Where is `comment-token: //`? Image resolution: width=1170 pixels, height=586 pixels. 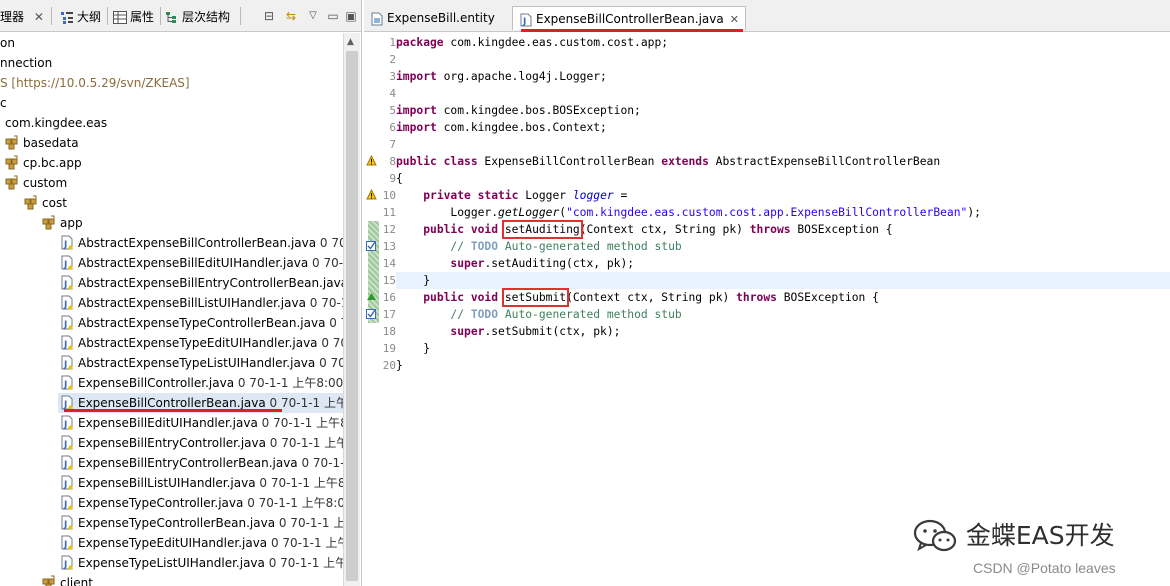
comment-token: // is located at coordinates (460, 246).